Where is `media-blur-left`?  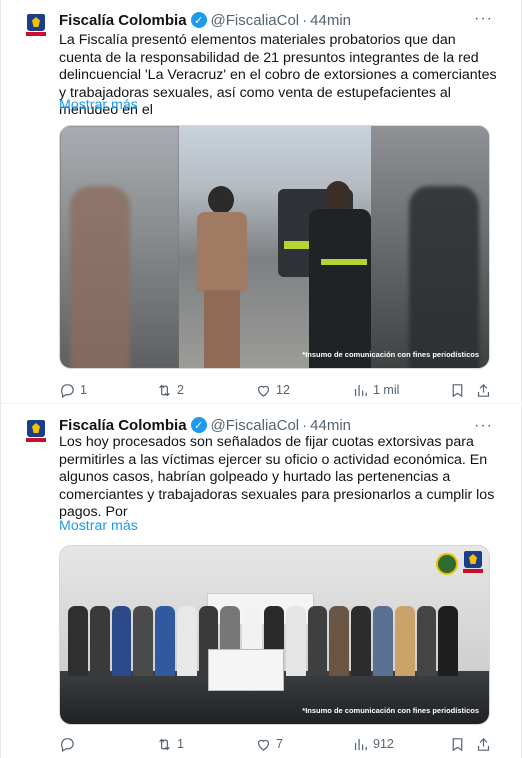
media-blur-left is located at coordinates (119, 247).